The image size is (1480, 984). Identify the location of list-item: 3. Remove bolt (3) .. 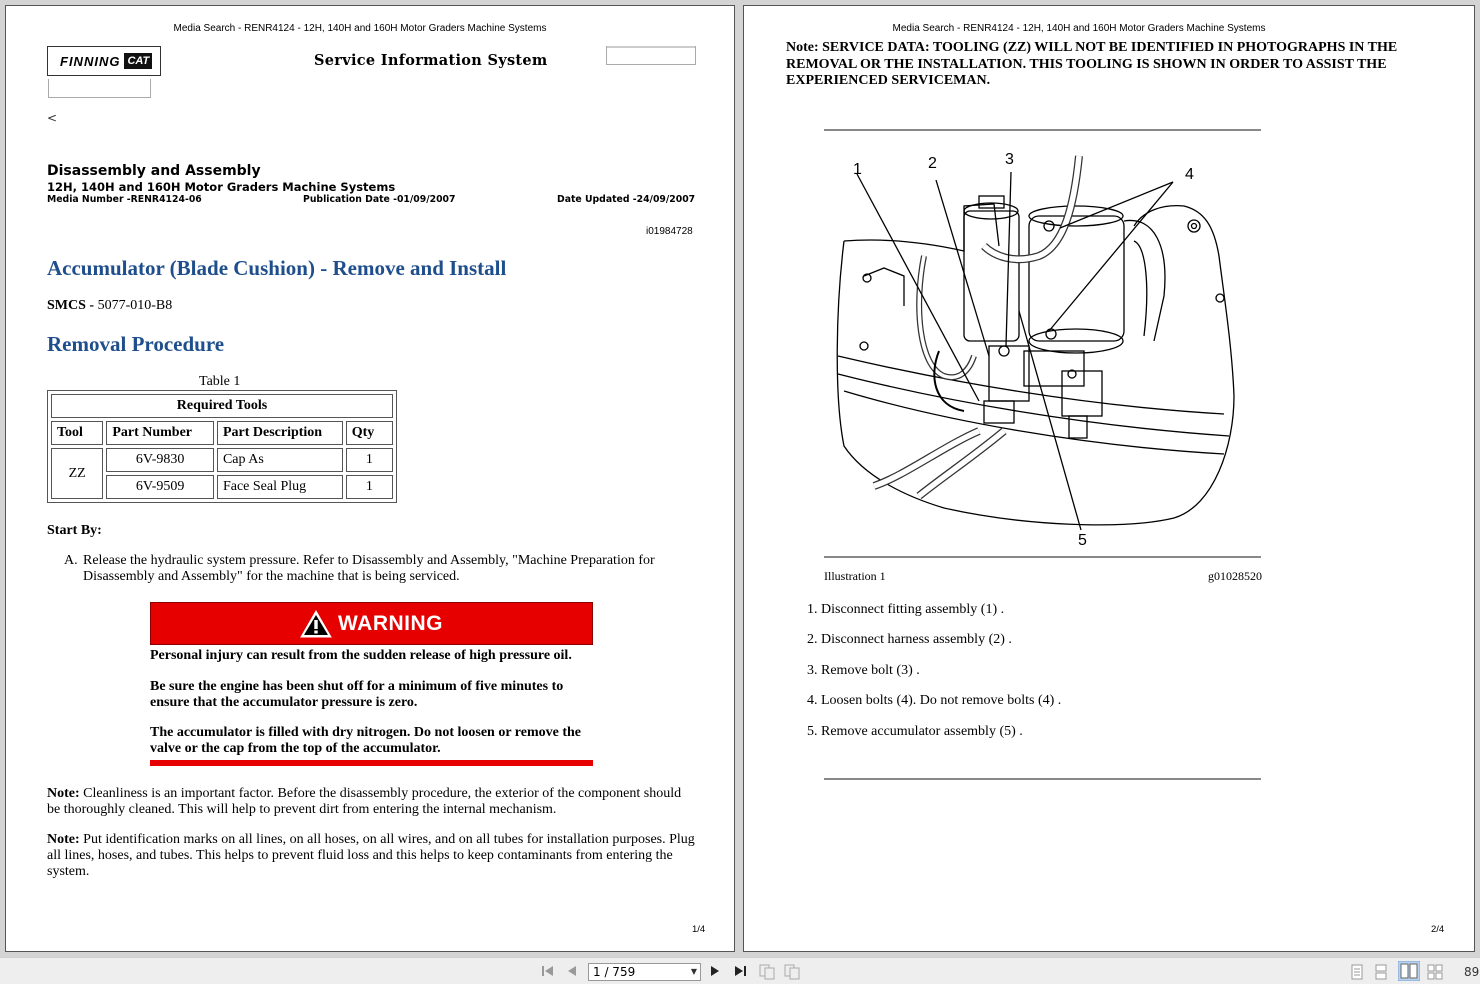
(863, 670).